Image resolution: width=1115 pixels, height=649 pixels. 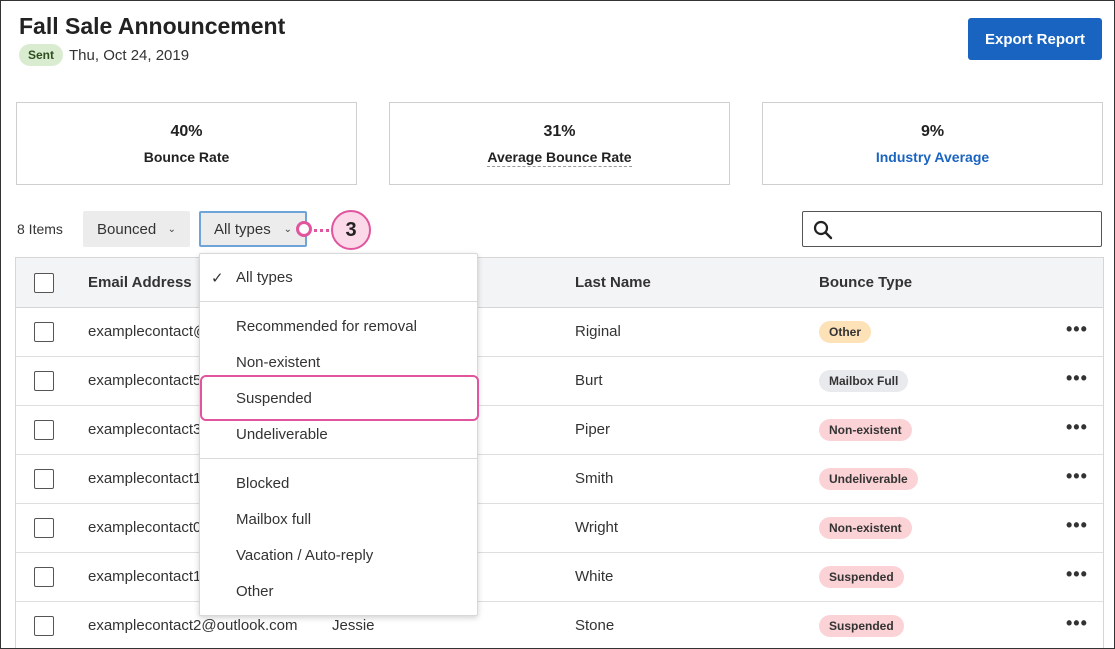 I want to click on table-row: examplecontact1 White Suspended •••, so click(x=559, y=577).